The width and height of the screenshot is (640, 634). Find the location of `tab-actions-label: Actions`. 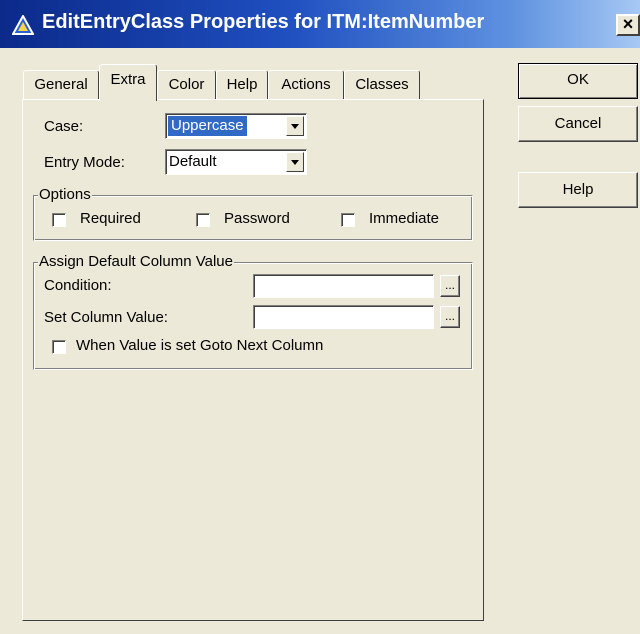

tab-actions-label: Actions is located at coordinates (306, 84).